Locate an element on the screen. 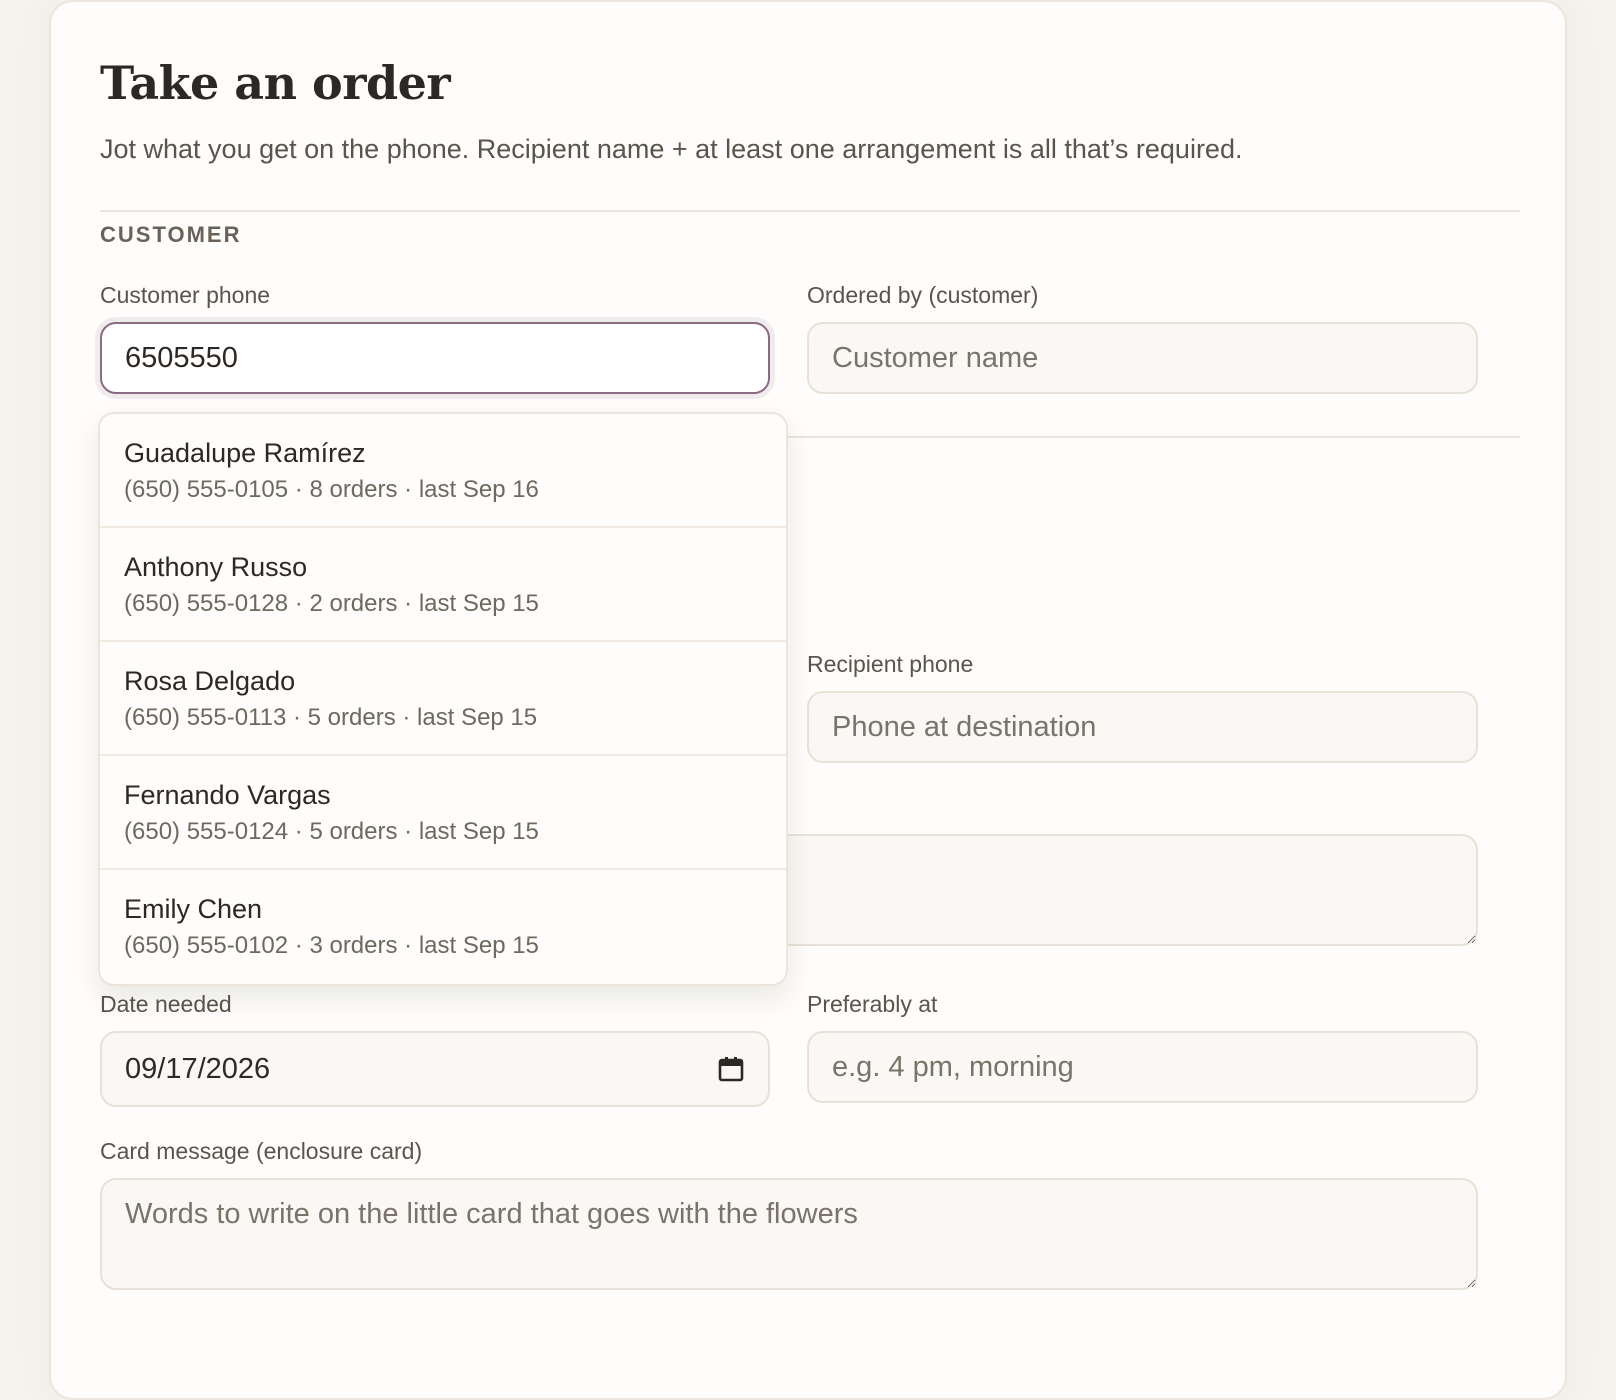 This screenshot has width=1616, height=1400. customer-phone-input is located at coordinates (435, 358).